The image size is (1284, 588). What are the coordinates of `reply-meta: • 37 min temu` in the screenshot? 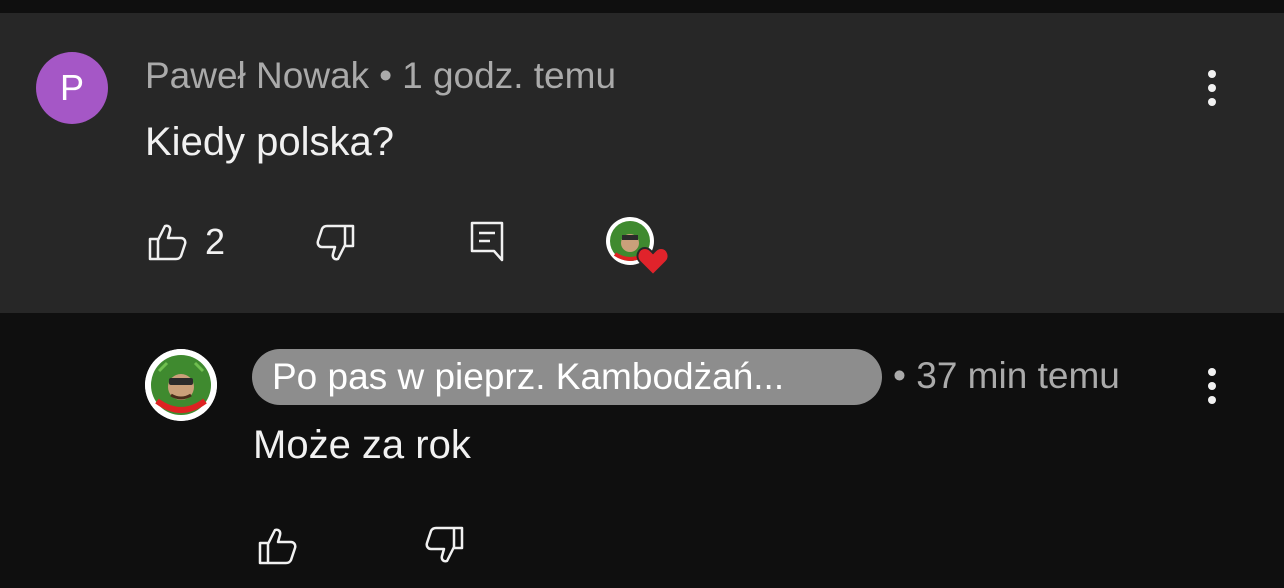 It's located at (1006, 376).